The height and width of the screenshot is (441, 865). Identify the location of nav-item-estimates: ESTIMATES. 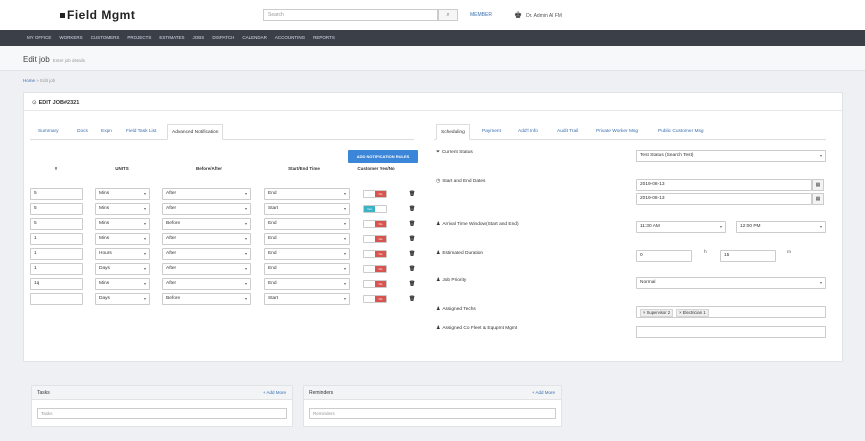
(171, 38).